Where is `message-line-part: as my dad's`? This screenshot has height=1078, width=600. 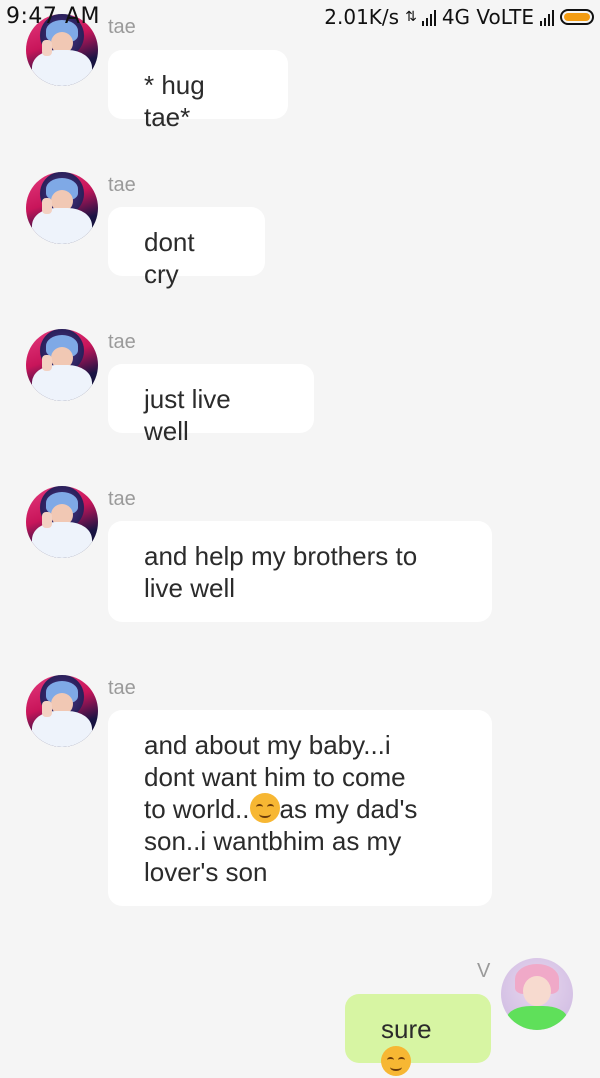
message-line-part: as my dad's is located at coordinates (348, 809).